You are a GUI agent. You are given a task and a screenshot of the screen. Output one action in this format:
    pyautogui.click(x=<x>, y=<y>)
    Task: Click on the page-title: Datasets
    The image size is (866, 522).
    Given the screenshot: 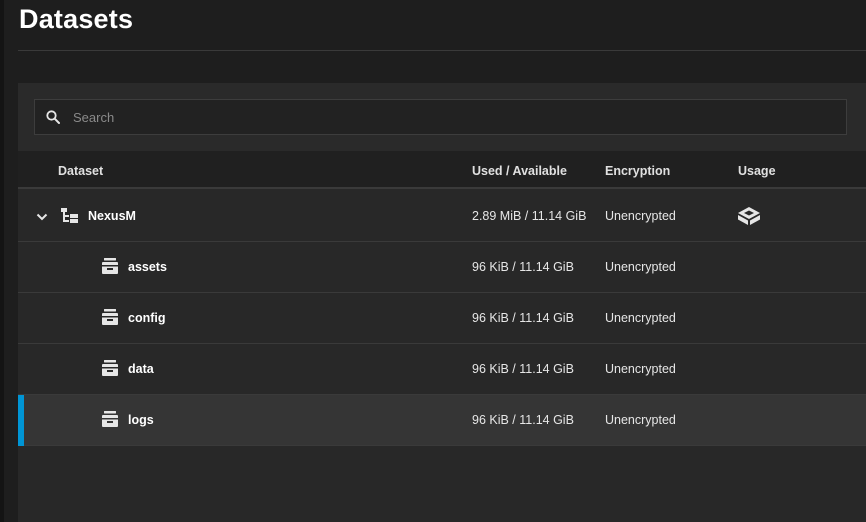 What is the action you would take?
    pyautogui.click(x=76, y=19)
    